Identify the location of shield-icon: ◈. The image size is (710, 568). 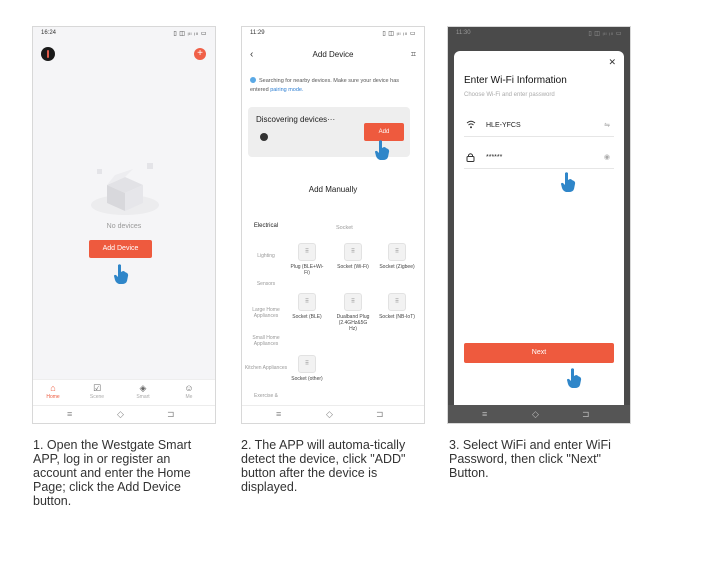
(143, 388).